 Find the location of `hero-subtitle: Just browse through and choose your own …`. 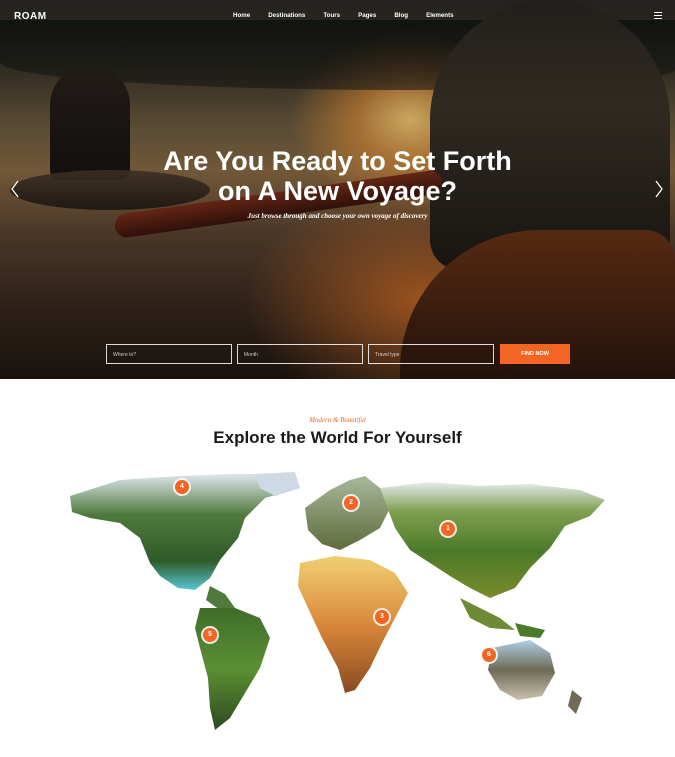

hero-subtitle: Just browse through and choose your own … is located at coordinates (337, 216).